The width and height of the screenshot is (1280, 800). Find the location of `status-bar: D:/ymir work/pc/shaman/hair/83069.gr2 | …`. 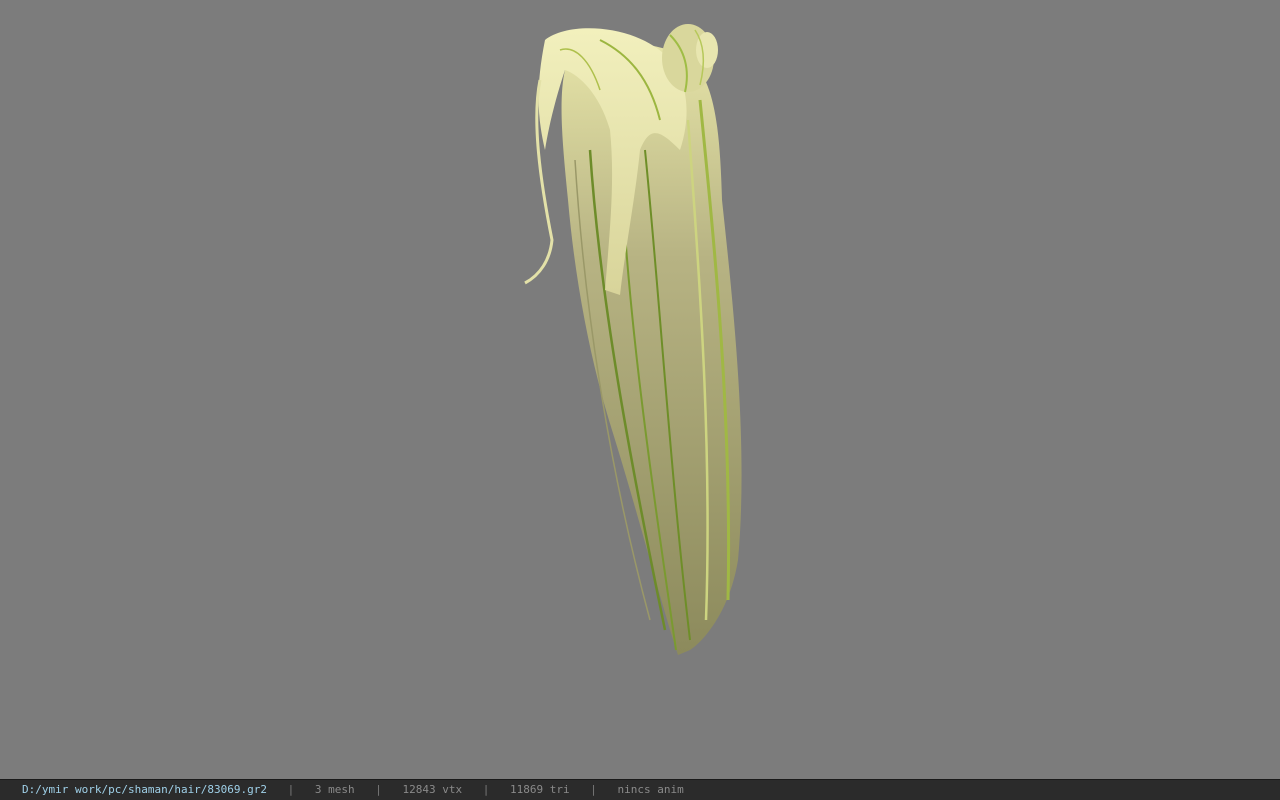

status-bar: D:/ymir work/pc/shaman/hair/83069.gr2 | … is located at coordinates (640, 789).